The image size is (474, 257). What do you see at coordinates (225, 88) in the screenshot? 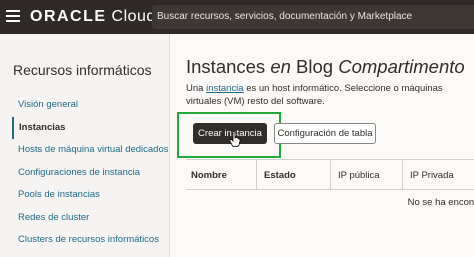
I see `instancia-link: instancia` at bounding box center [225, 88].